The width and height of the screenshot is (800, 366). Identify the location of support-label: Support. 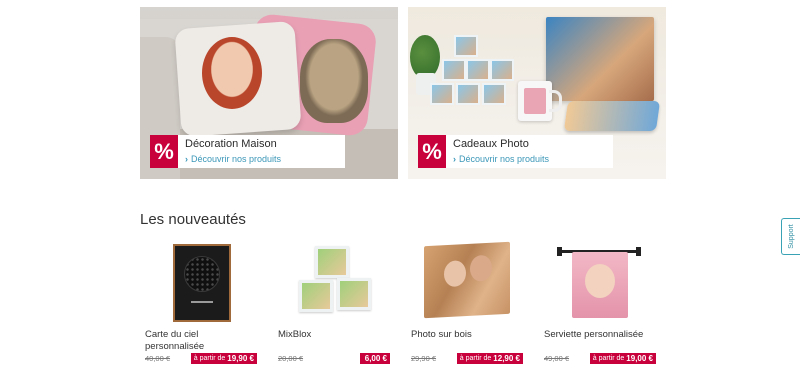
(791, 236).